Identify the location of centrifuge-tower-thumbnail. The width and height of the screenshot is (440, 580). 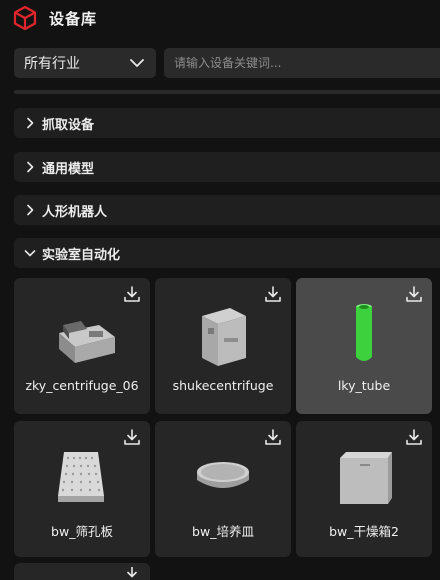
(223, 333).